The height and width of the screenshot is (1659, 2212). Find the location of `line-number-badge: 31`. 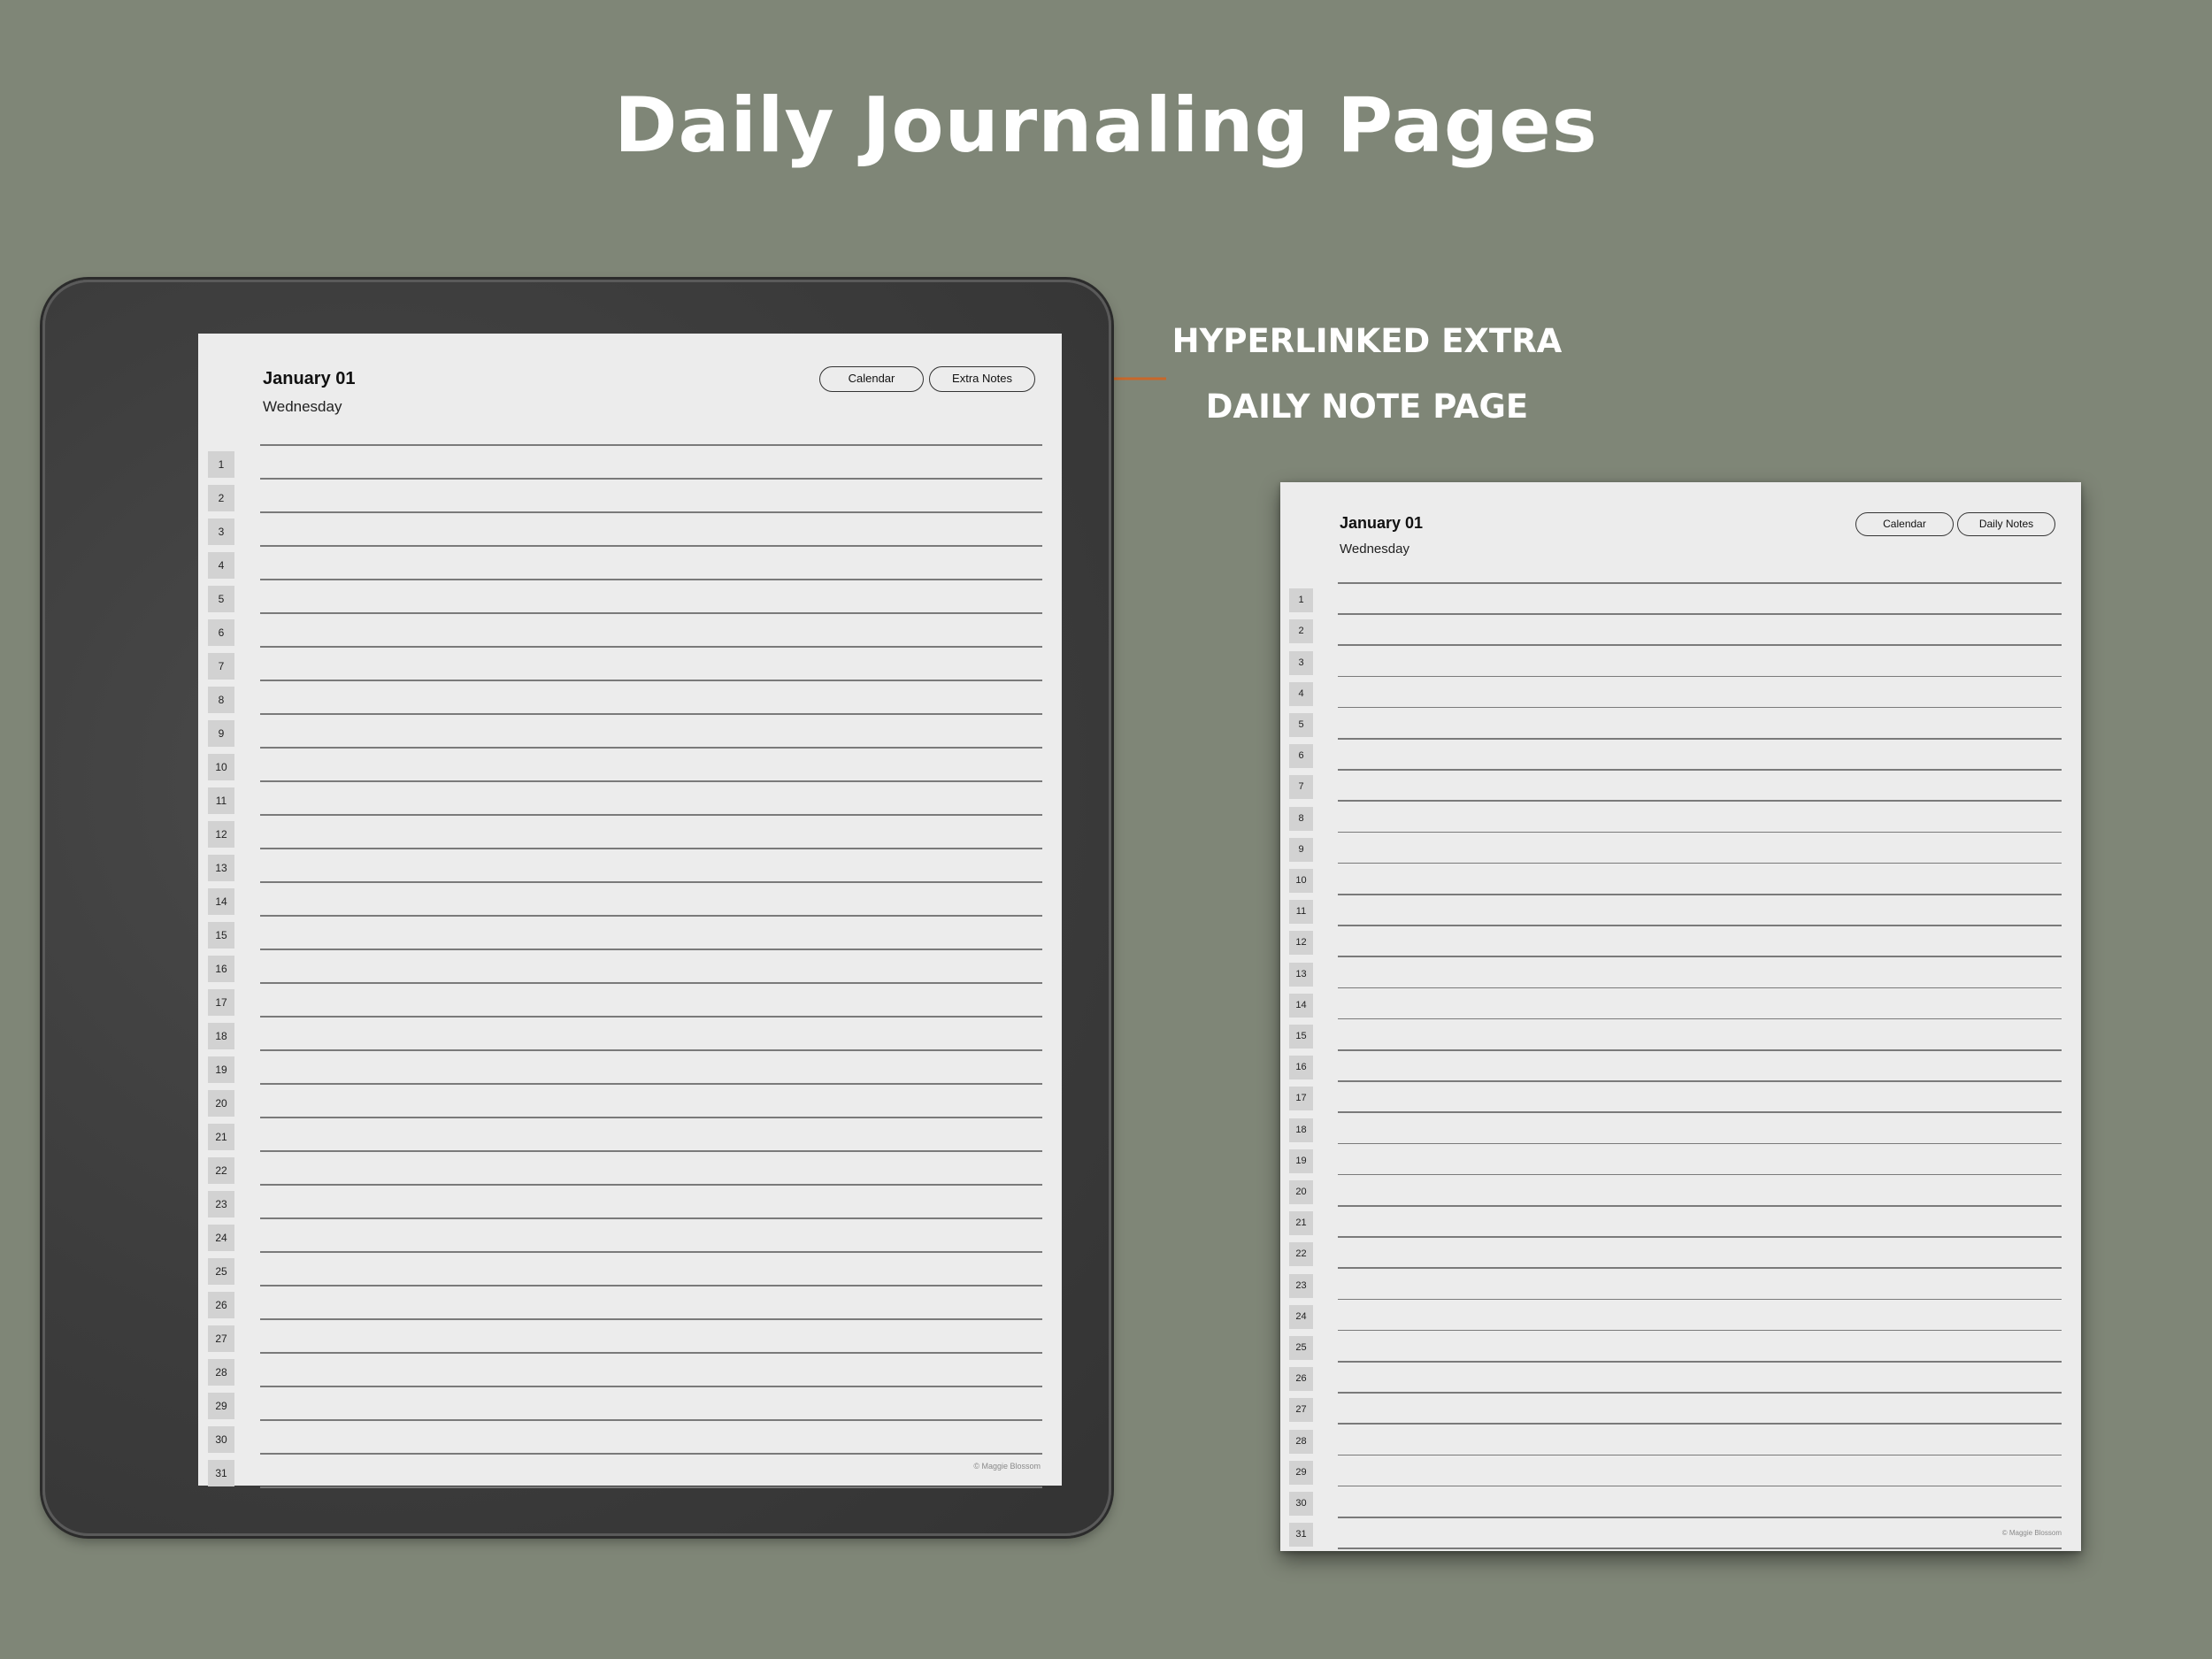

line-number-badge: 31 is located at coordinates (1301, 1536).